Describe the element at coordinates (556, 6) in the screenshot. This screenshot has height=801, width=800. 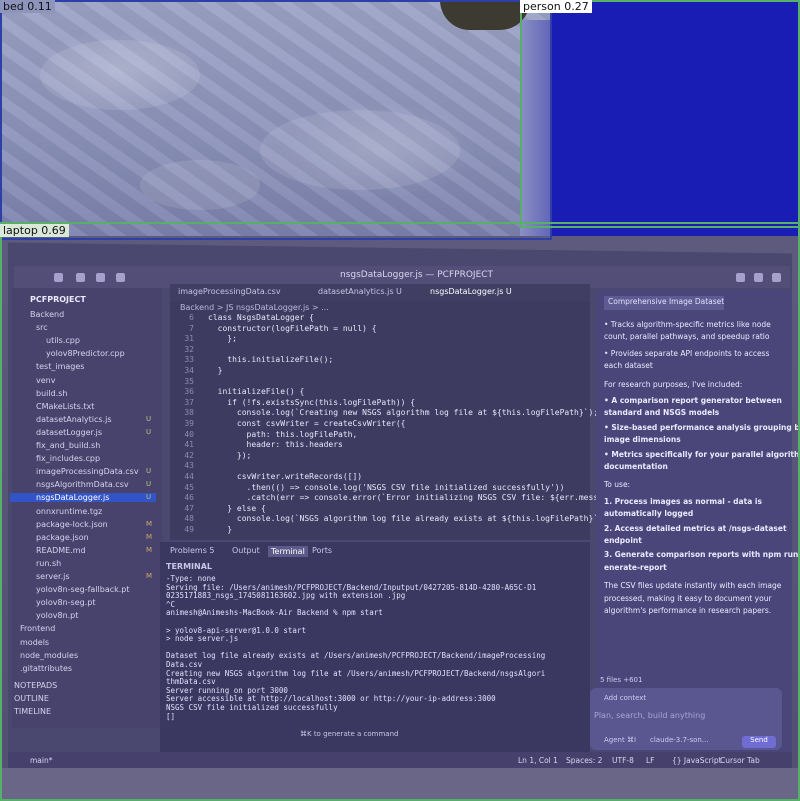
I see `person-detection-label: person 0.27` at that location.